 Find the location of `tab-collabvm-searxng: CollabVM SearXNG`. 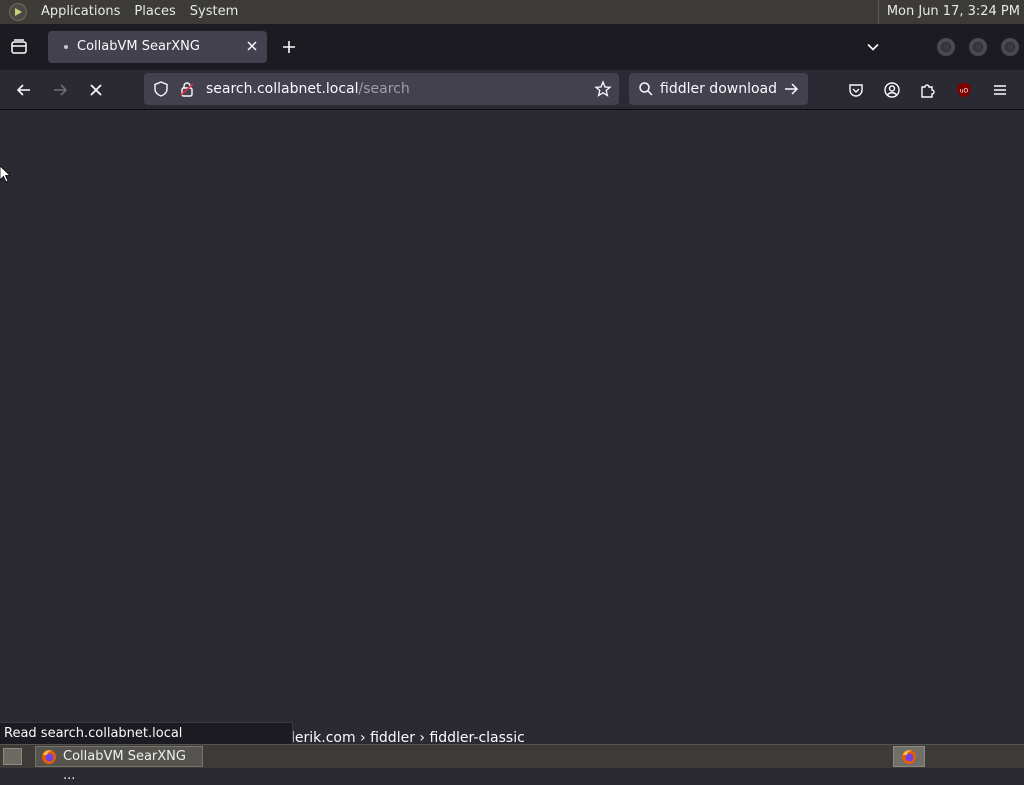

tab-collabvm-searxng: CollabVM SearXNG is located at coordinates (157, 47).